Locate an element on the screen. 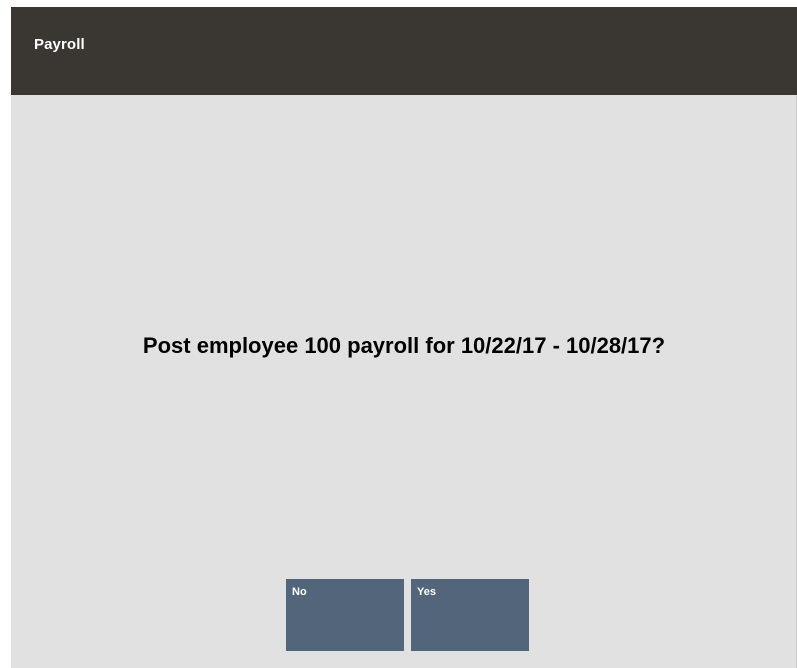  title-bar: Payroll is located at coordinates (404, 51).